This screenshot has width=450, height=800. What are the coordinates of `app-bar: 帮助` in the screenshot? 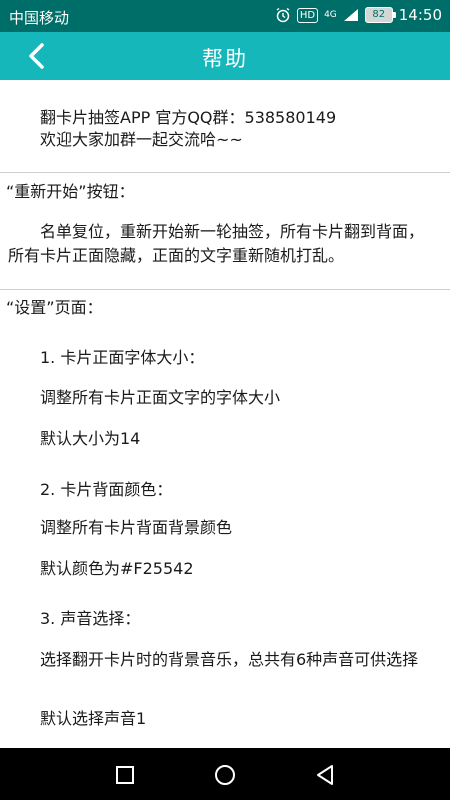 It's located at (225, 56).